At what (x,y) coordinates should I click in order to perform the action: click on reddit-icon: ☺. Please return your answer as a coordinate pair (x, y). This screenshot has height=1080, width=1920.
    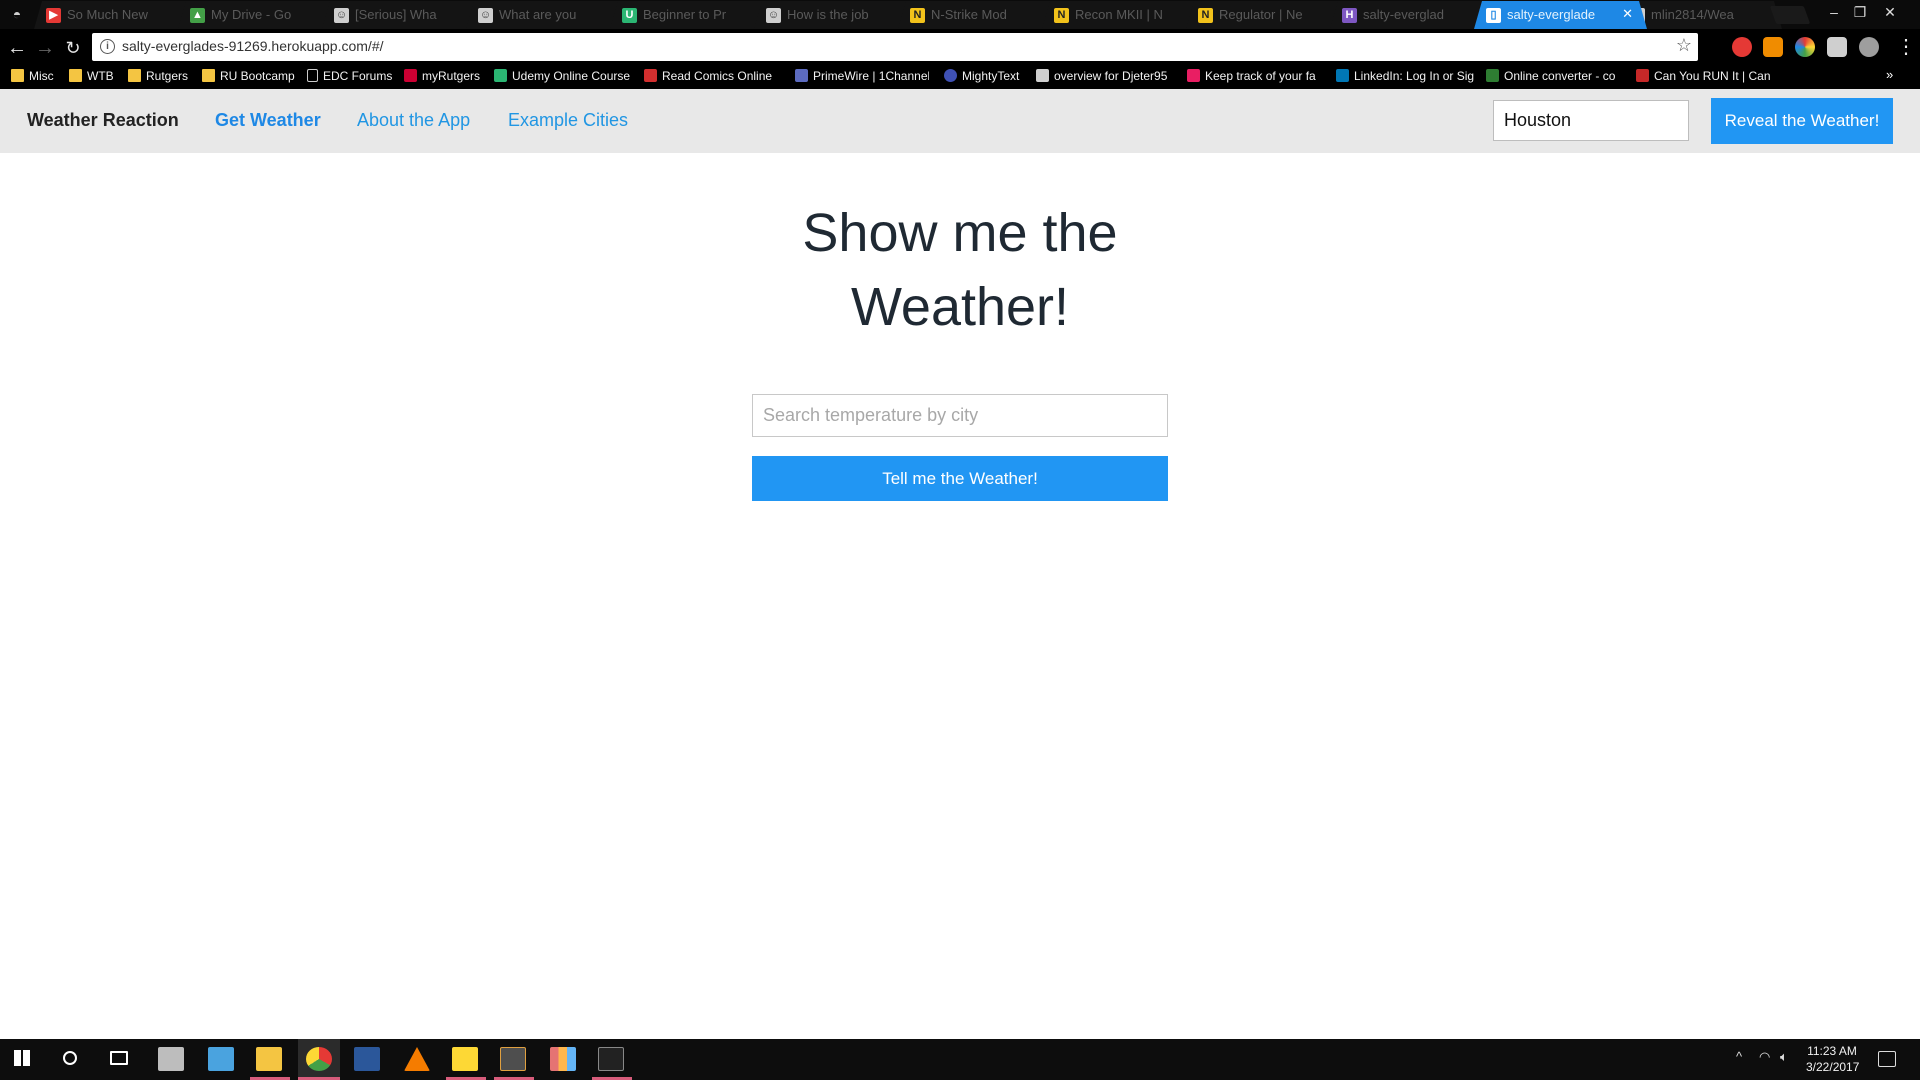
    Looking at the image, I should click on (485, 15).